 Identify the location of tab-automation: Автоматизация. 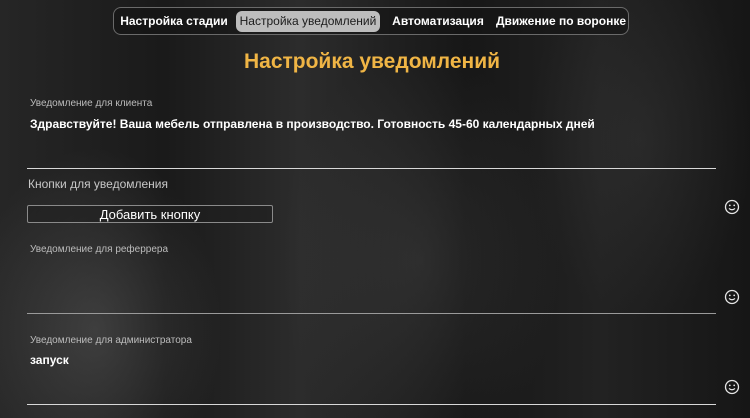
(438, 21).